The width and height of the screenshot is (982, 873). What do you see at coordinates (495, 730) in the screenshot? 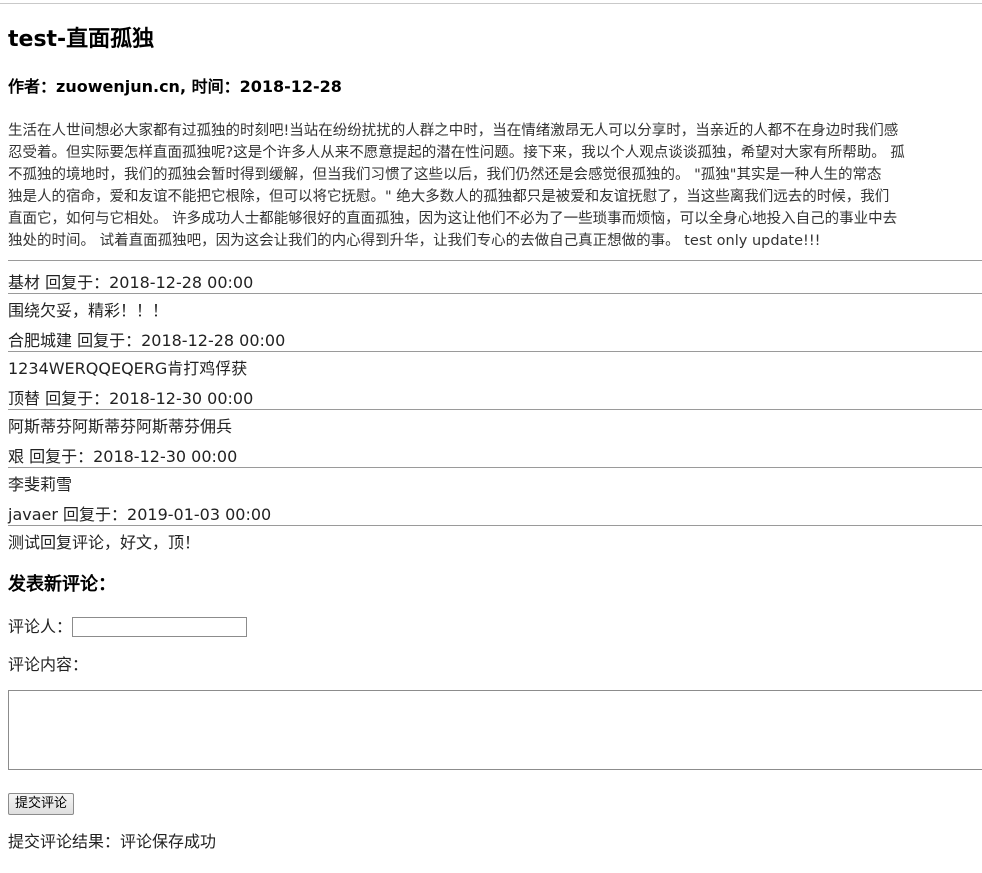
I see `comment-content-textarea` at bounding box center [495, 730].